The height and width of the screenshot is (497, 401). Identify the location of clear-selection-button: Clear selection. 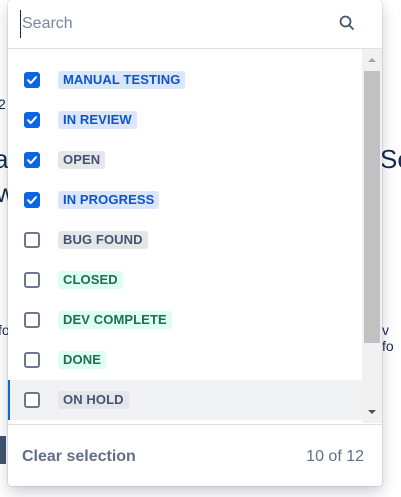
(79, 457).